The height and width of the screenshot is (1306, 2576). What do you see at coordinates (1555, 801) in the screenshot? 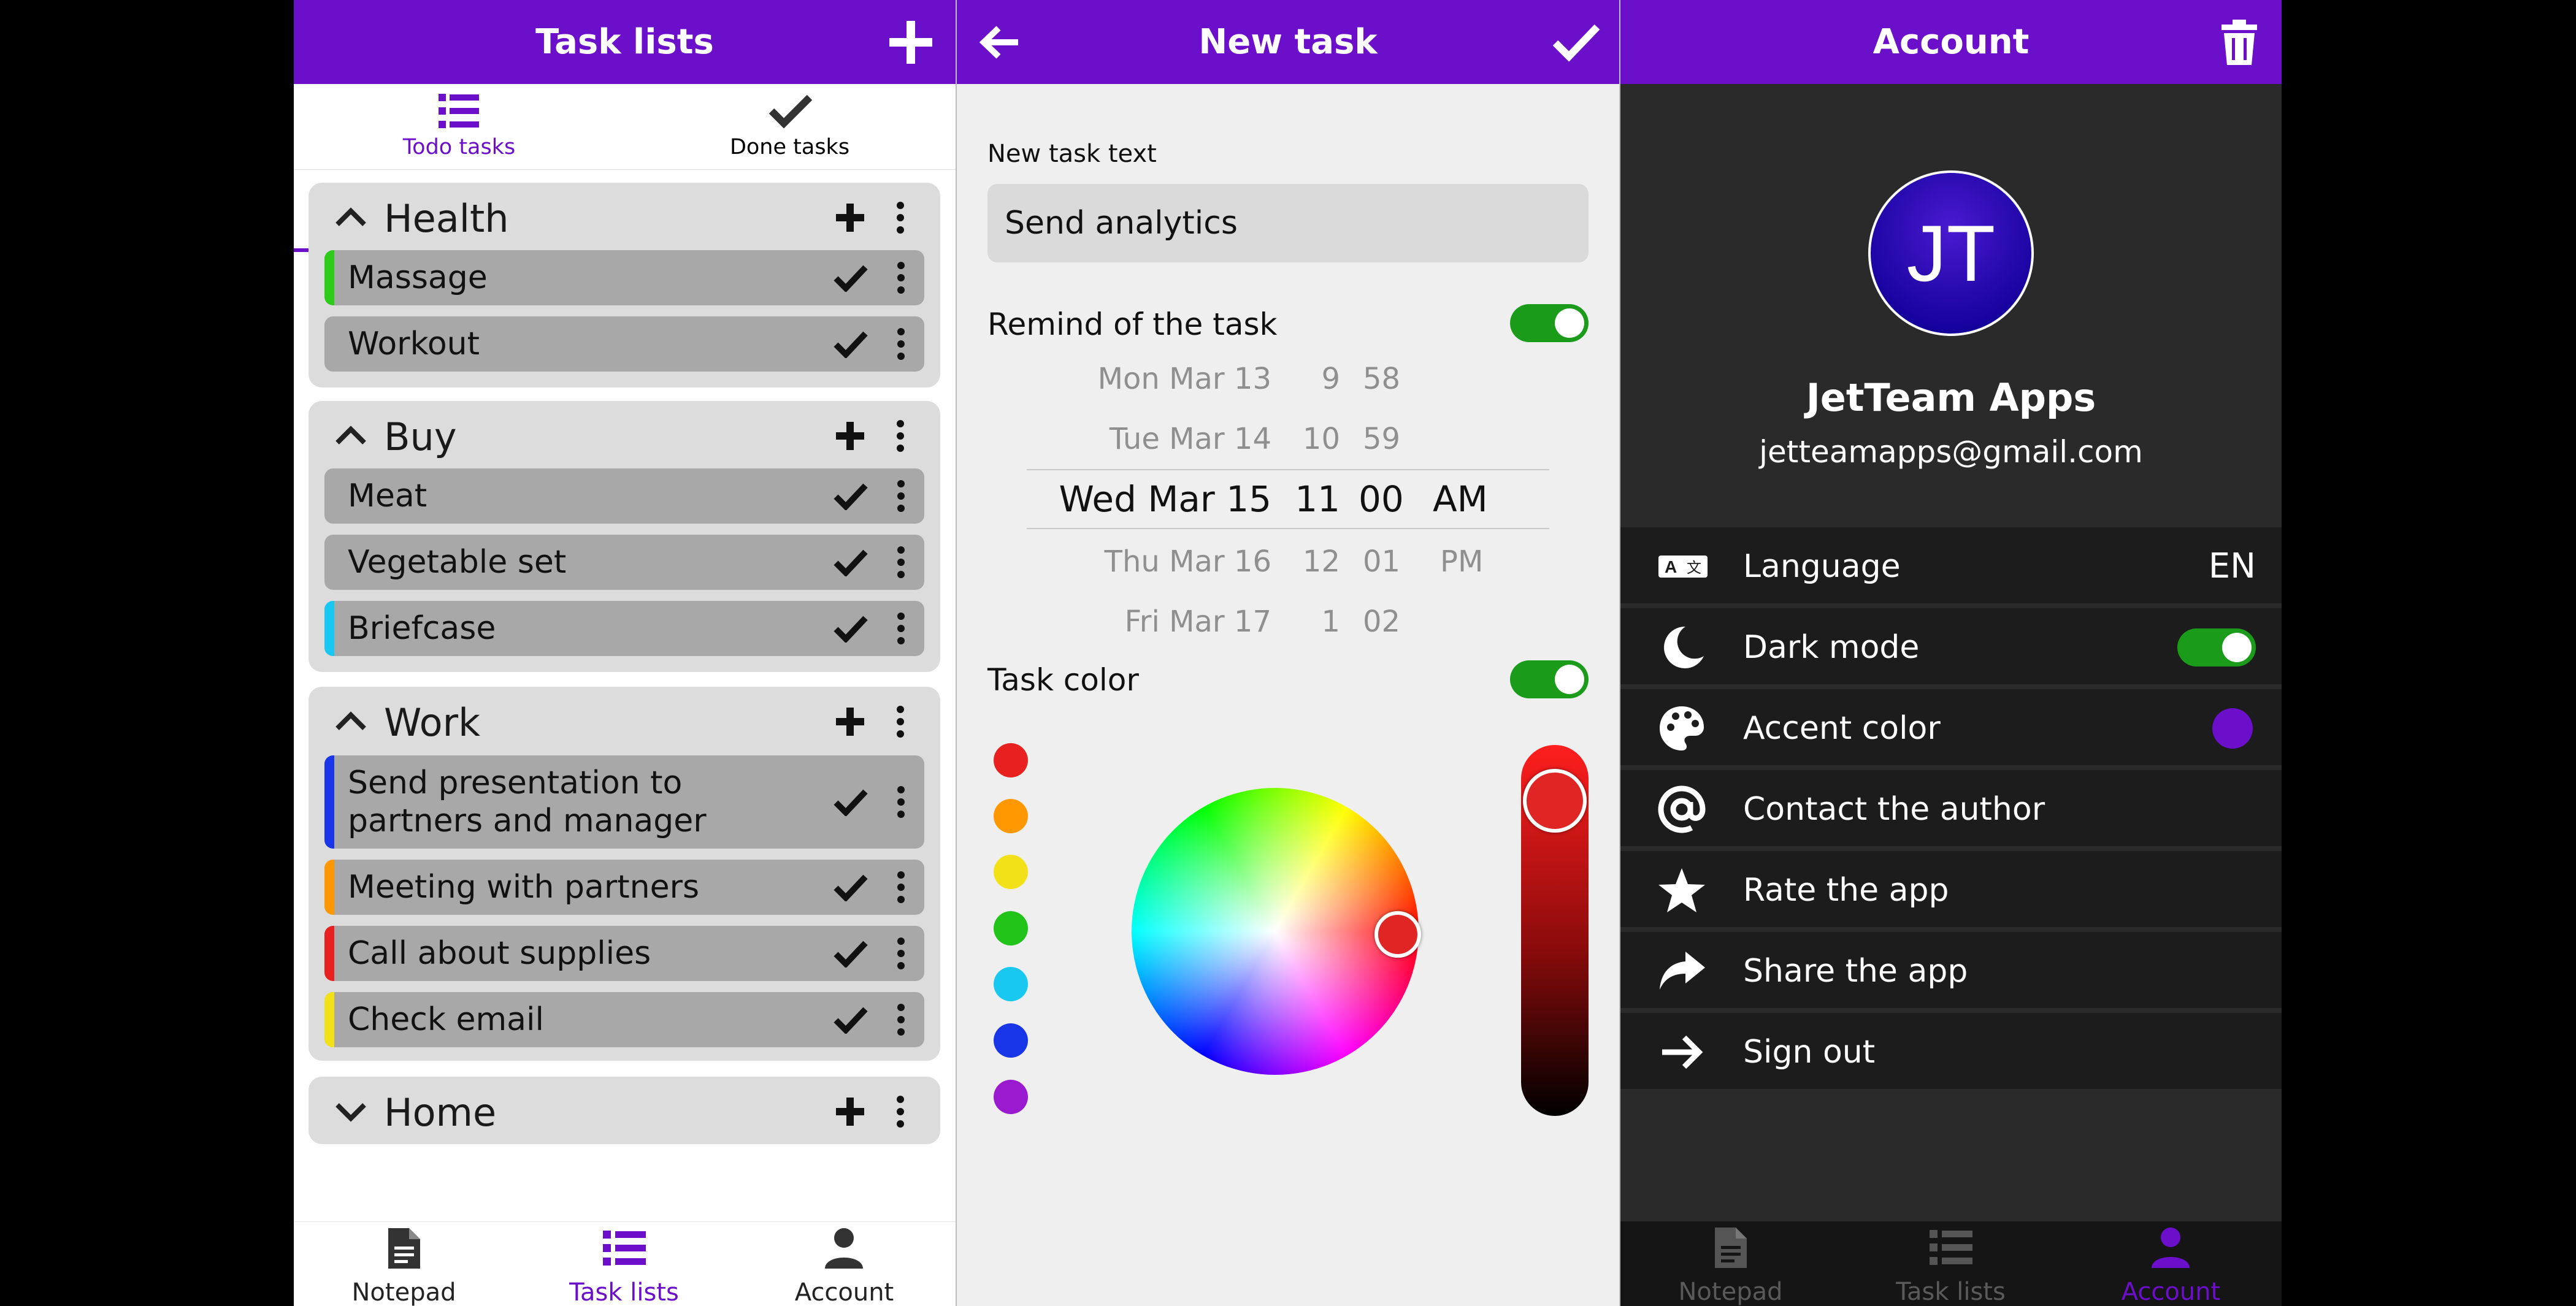
I see `brightness-slider-handle` at bounding box center [1555, 801].